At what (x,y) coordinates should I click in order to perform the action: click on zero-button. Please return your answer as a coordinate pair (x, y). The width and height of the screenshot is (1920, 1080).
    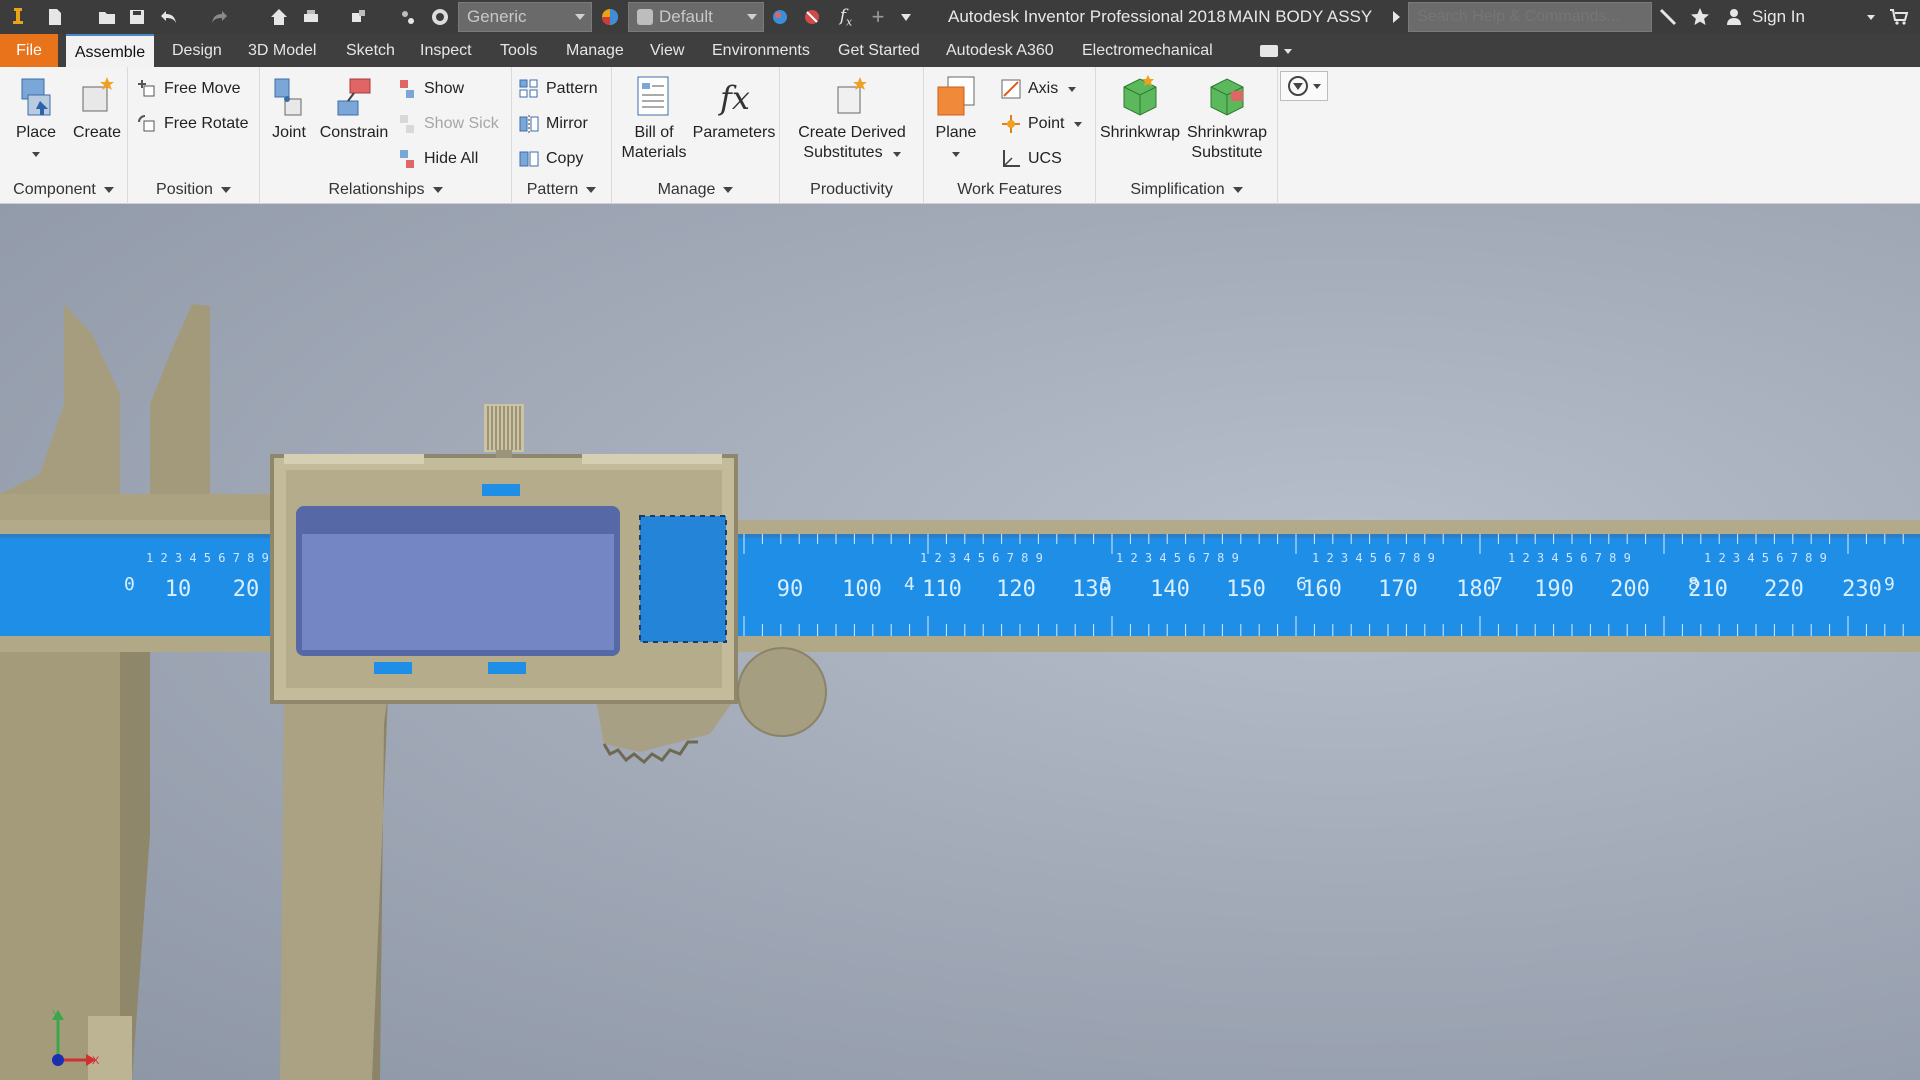
    Looking at the image, I should click on (393, 668).